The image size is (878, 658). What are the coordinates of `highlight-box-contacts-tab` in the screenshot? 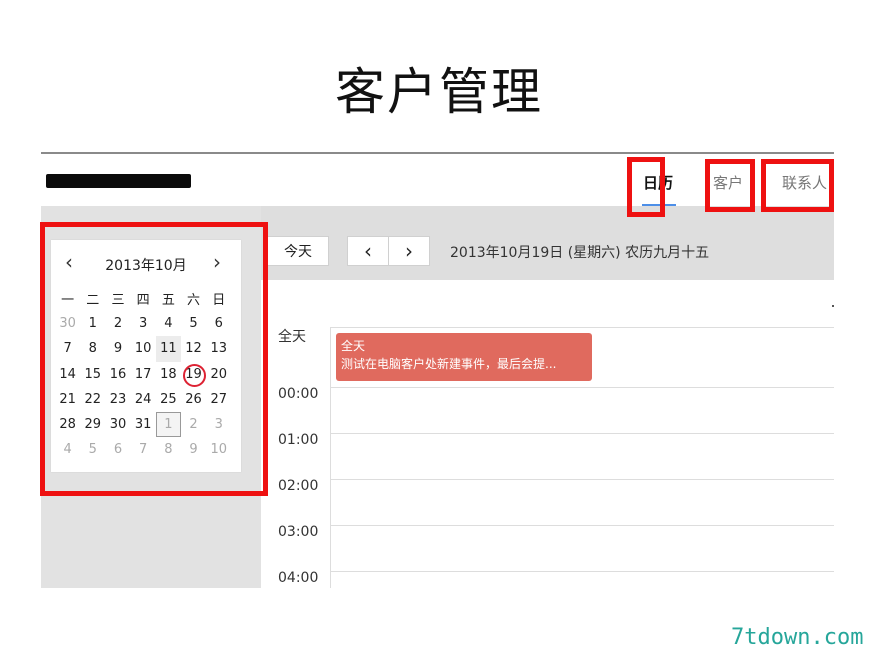 It's located at (797, 185).